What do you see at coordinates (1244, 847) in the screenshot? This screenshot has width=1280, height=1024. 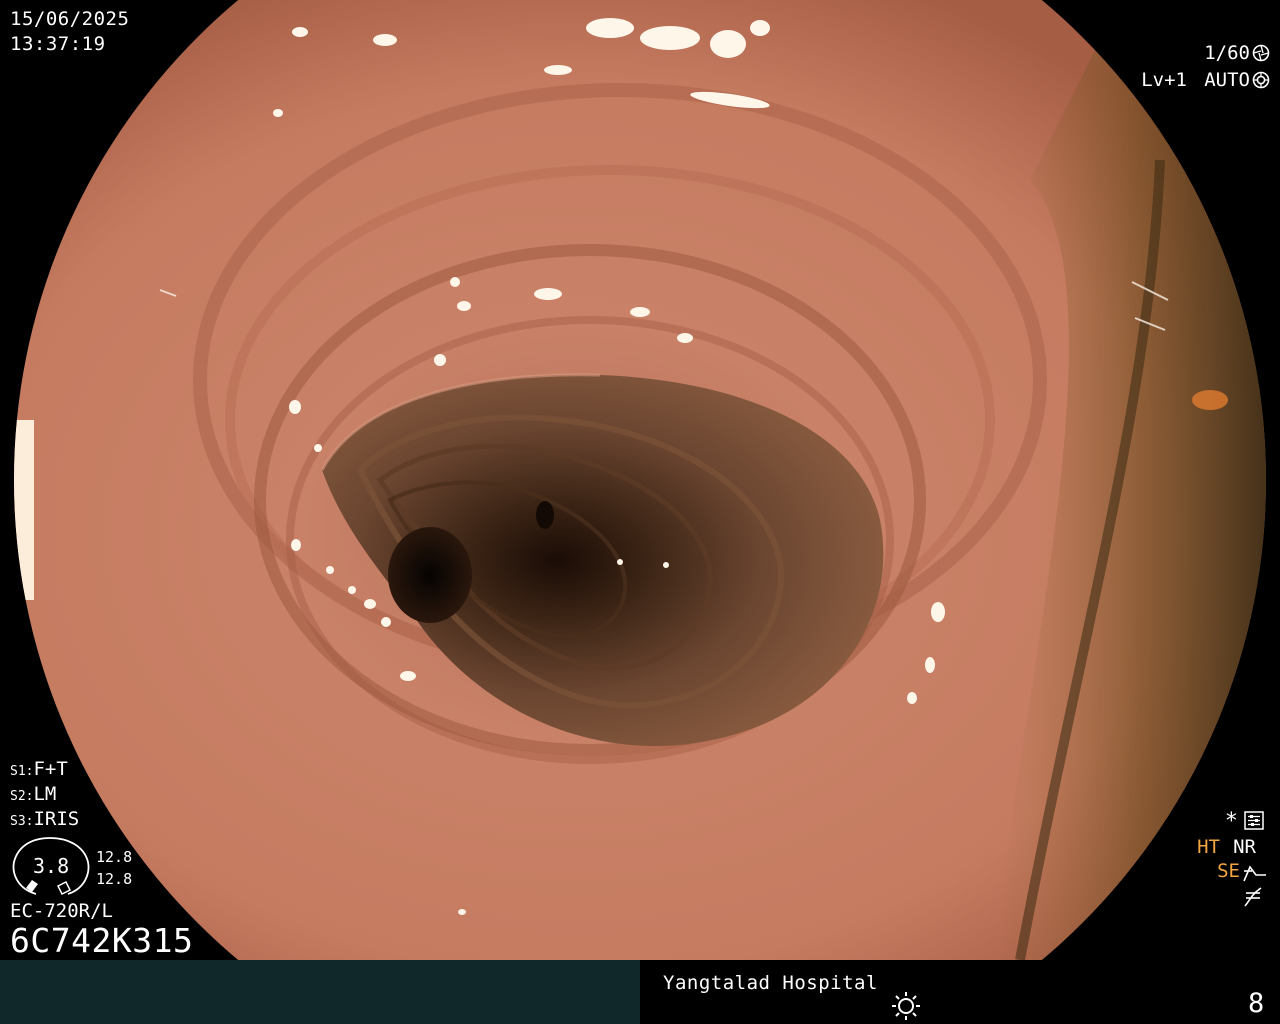 I see `nr-indicator: NR` at bounding box center [1244, 847].